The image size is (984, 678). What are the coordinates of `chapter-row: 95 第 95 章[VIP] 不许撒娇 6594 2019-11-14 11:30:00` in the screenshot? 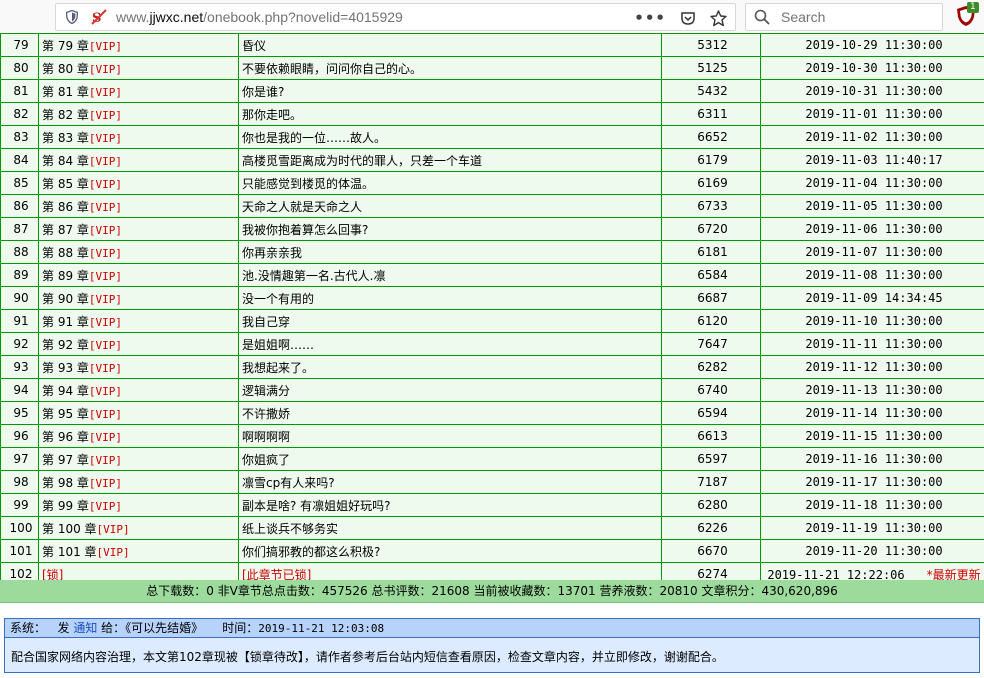 It's located at (492, 413).